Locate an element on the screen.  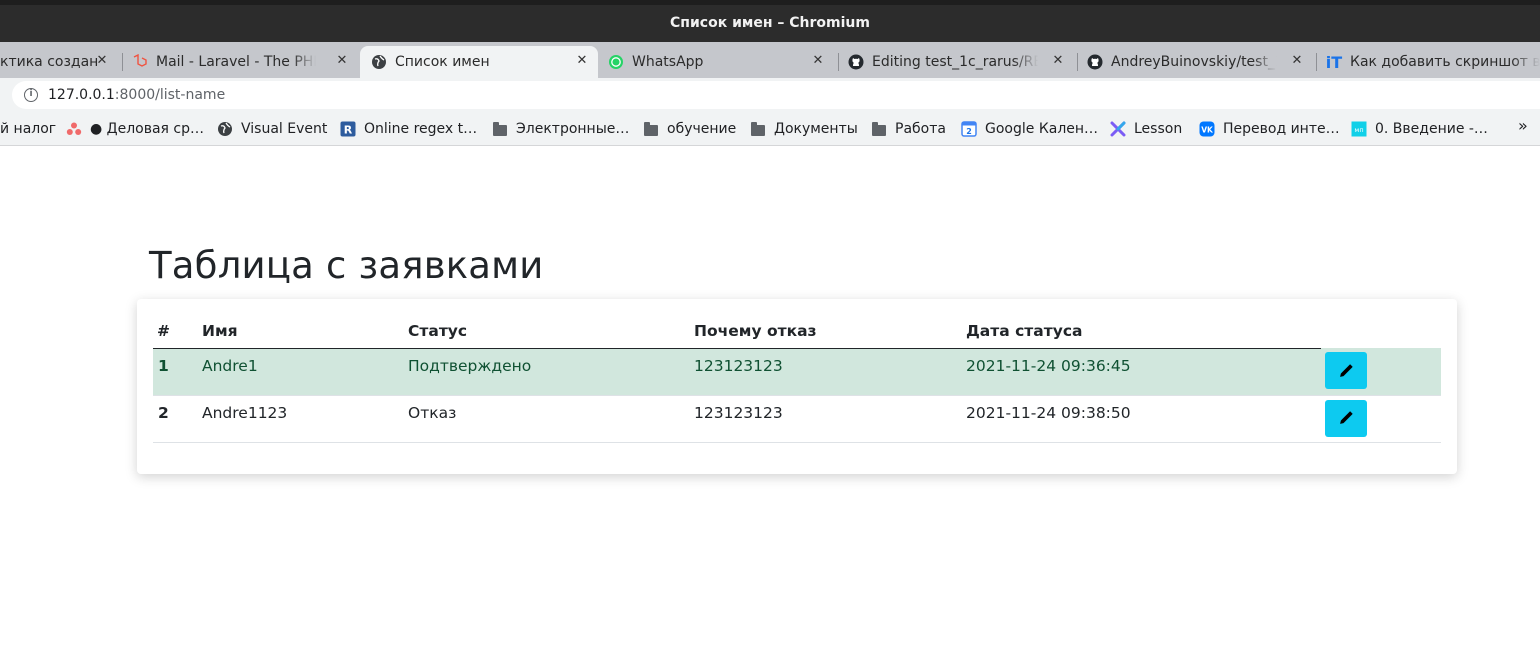
tab-6: AndreyBuinovskiy/test_1c ✕ is located at coordinates (1200, 62).